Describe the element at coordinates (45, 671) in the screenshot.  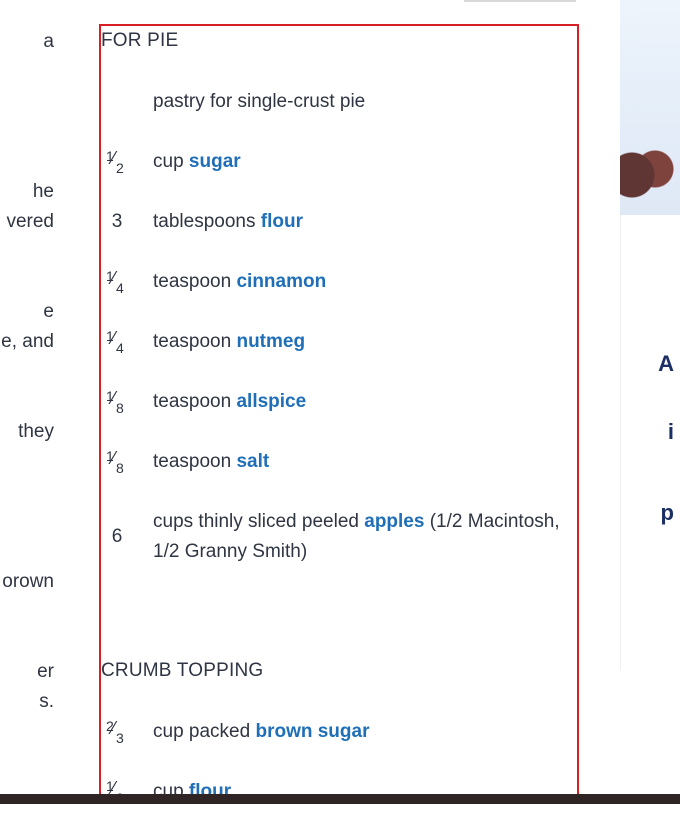
I see `article-line-8: er` at that location.